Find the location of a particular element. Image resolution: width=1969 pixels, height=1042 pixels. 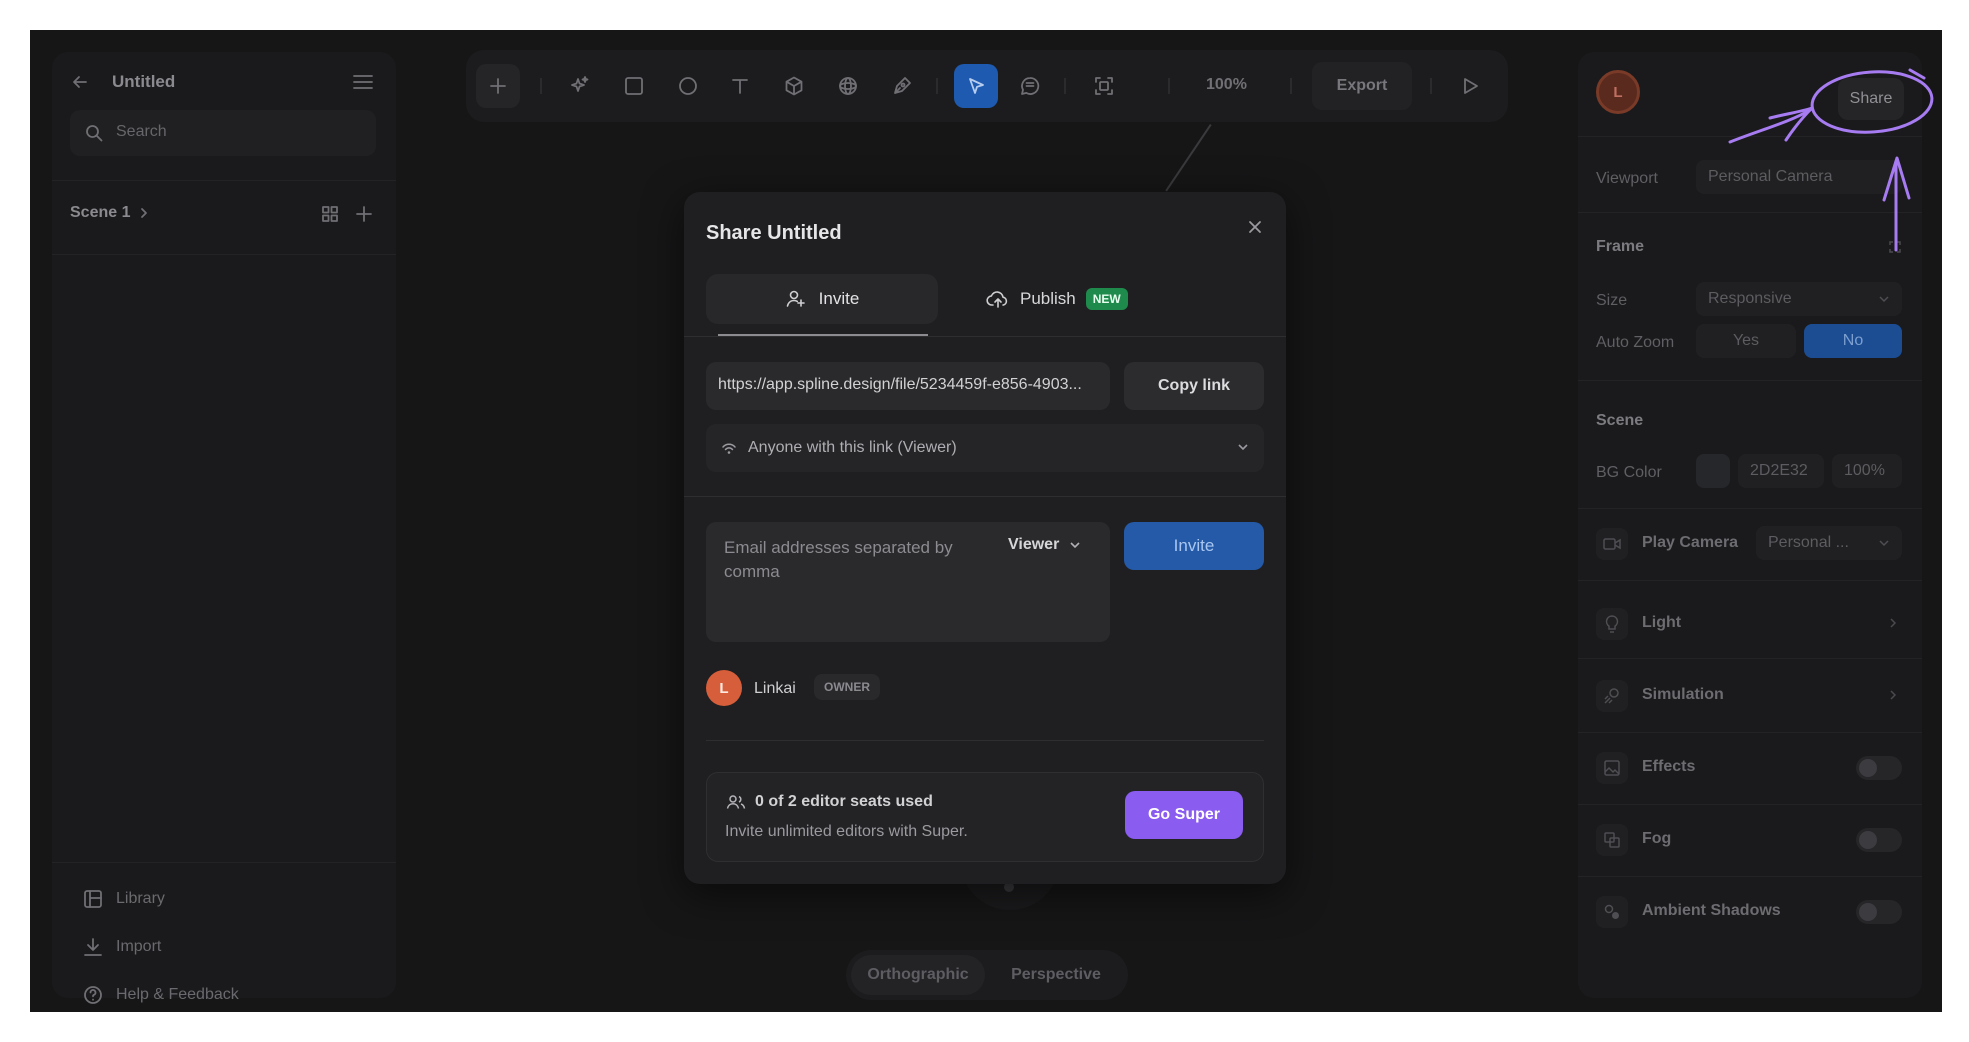

comment-icon is located at coordinates (1030, 86).